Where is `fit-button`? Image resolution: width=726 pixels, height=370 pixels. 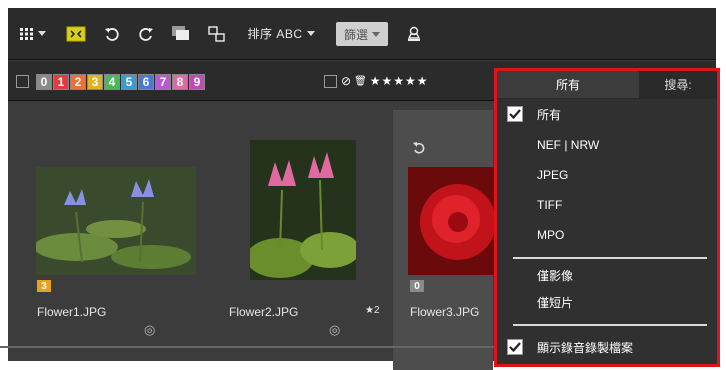
fit-button is located at coordinates (76, 33).